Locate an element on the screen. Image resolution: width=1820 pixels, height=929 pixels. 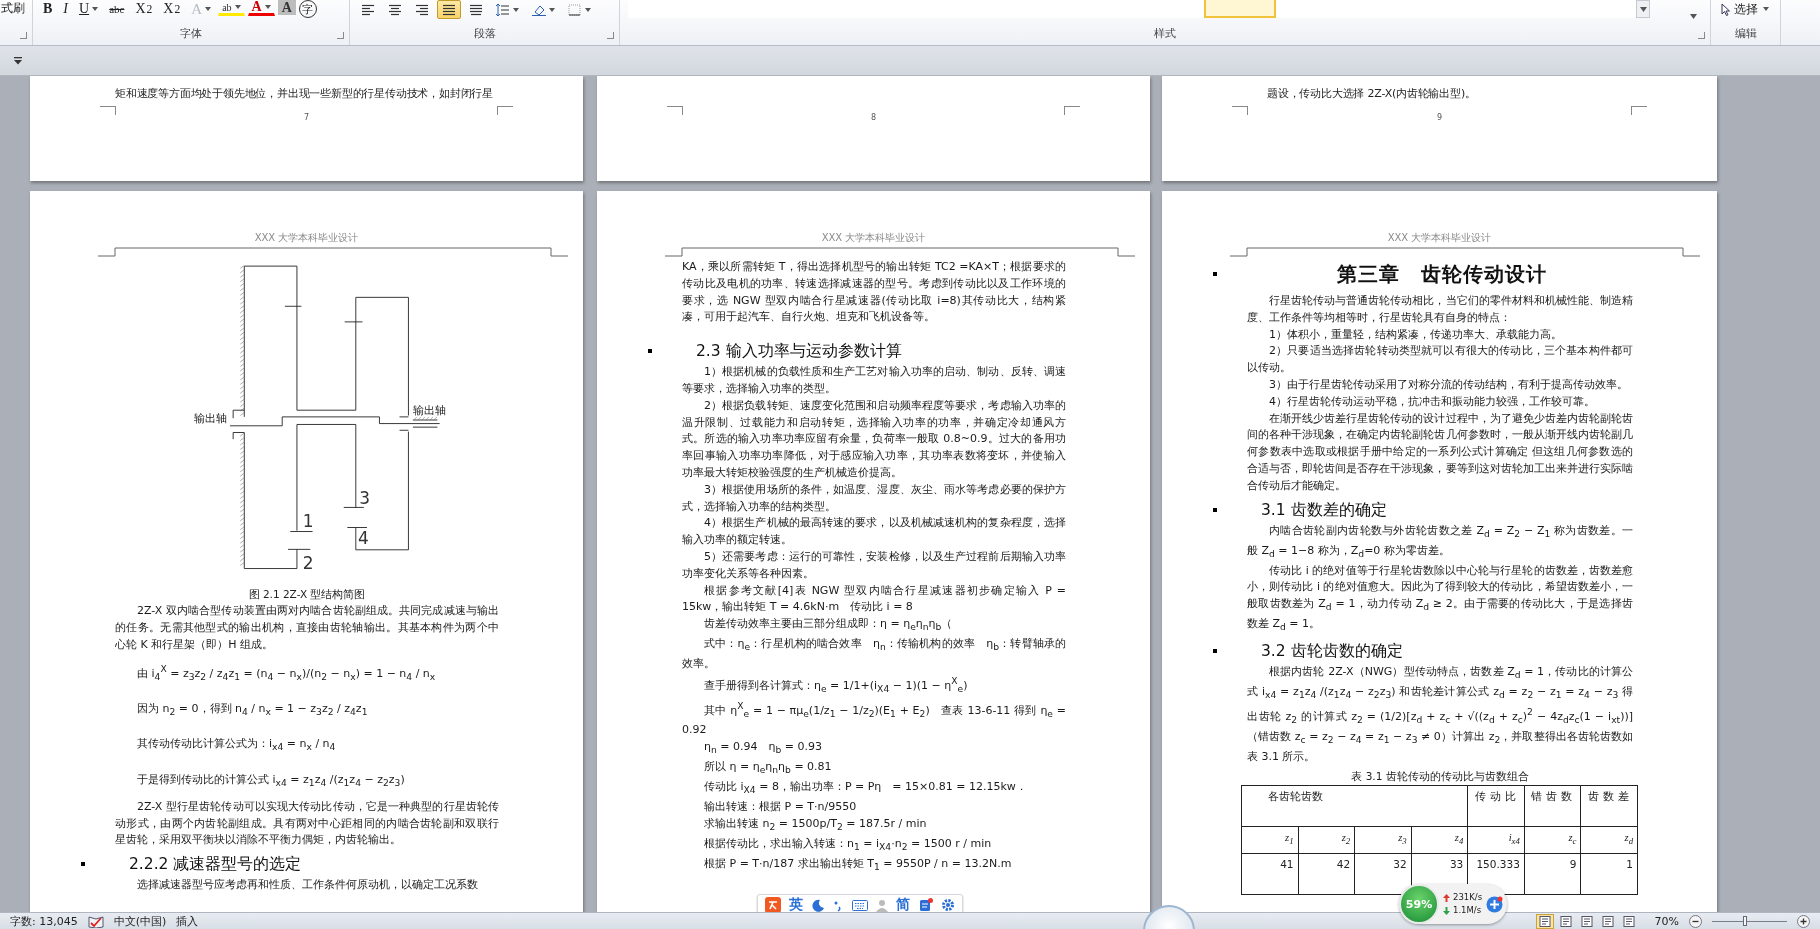
table-header-cell: z$_{c}$ is located at coordinates (1552, 840).